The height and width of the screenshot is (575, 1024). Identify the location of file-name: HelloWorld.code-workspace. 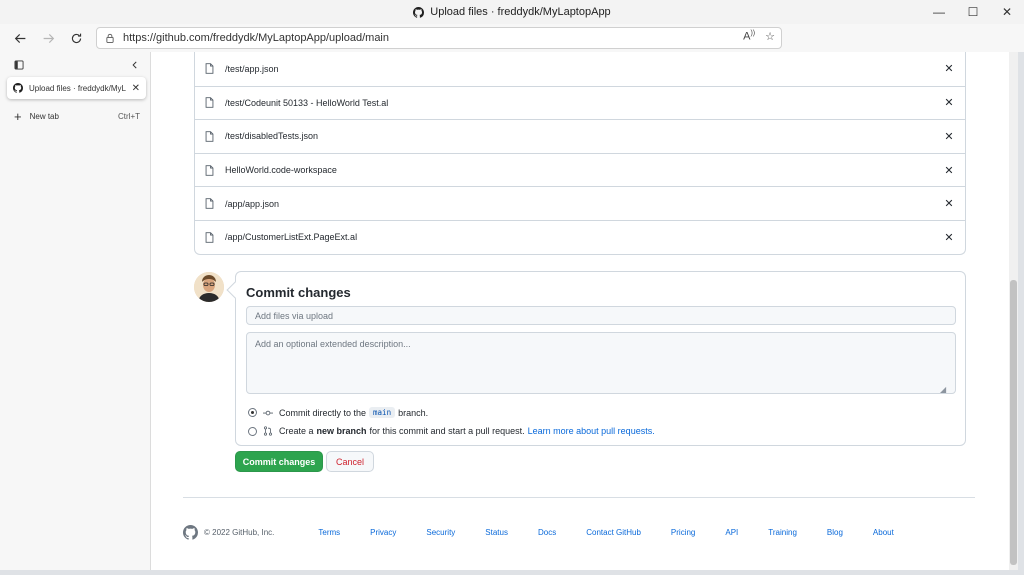
(281, 170).